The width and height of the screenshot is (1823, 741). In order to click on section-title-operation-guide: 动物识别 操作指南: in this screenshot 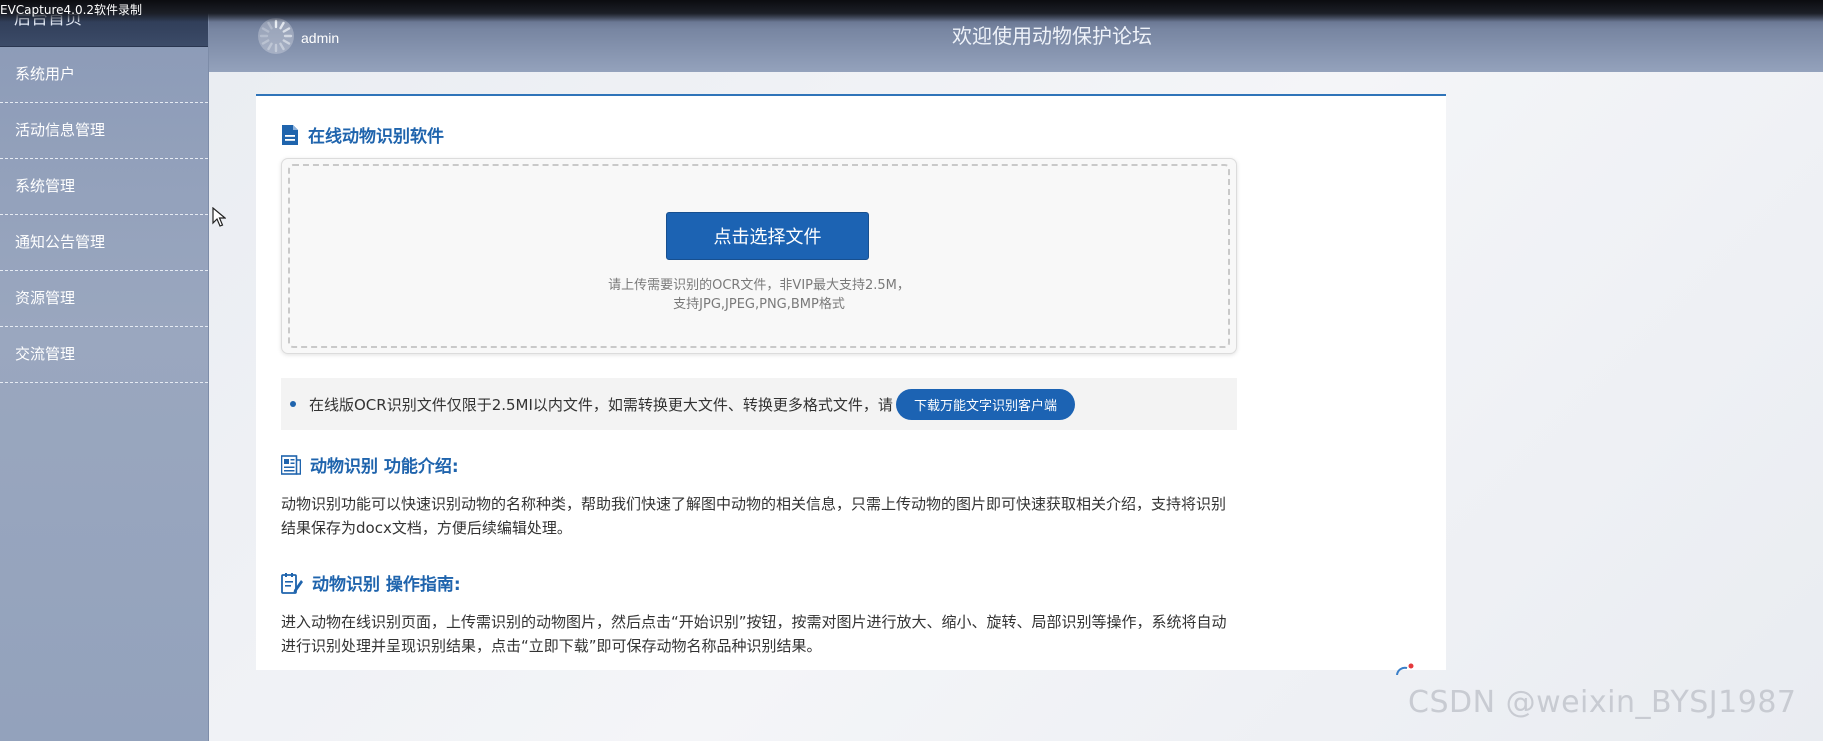, I will do `click(371, 582)`.